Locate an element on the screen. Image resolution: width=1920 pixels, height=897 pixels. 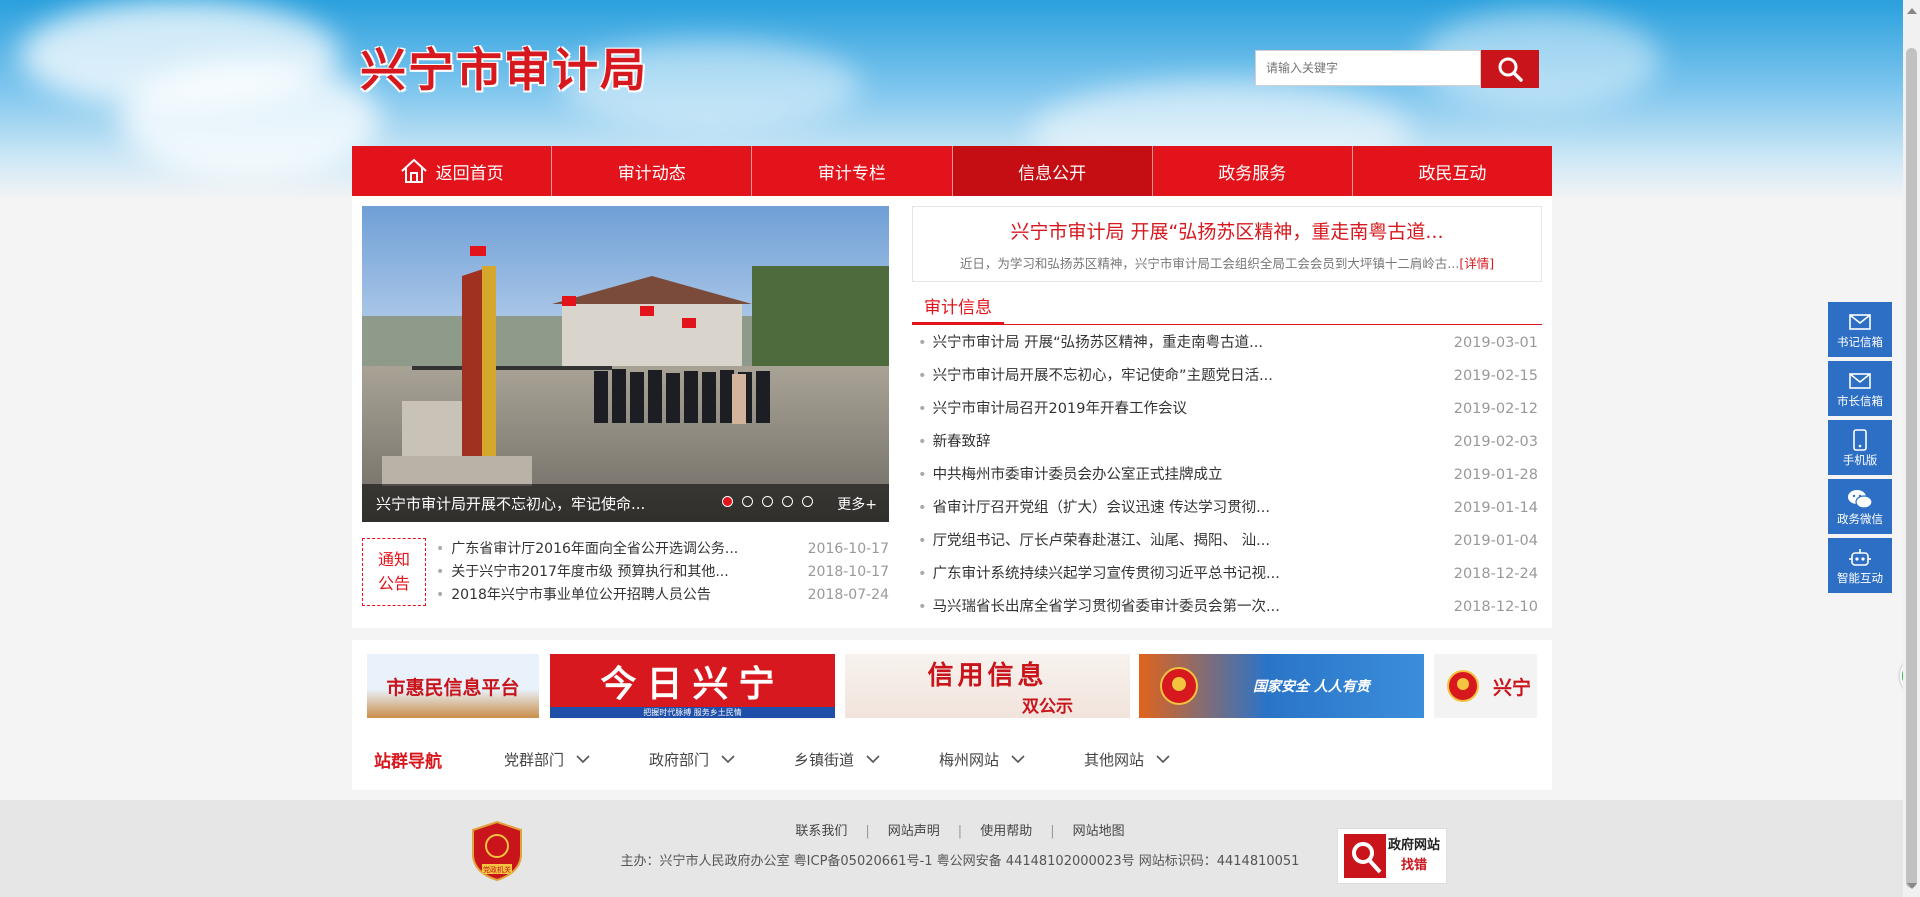
list-item: 兴宁市审计局开展不忘初心，牢记使命”主题党日活... 2019-02-15 is located at coordinates (1227, 376).